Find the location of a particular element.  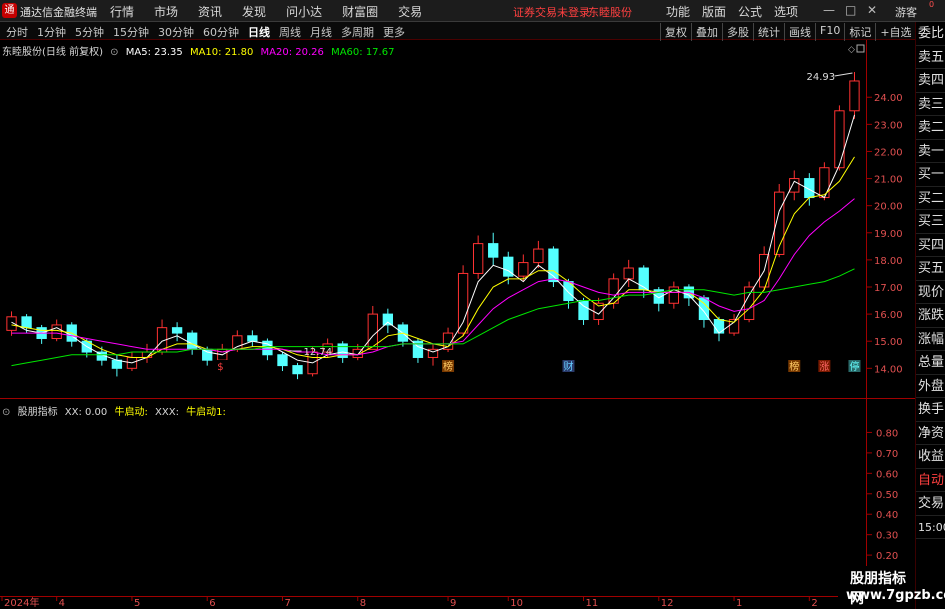

maximize-icon: □ is located at coordinates (850, 10).